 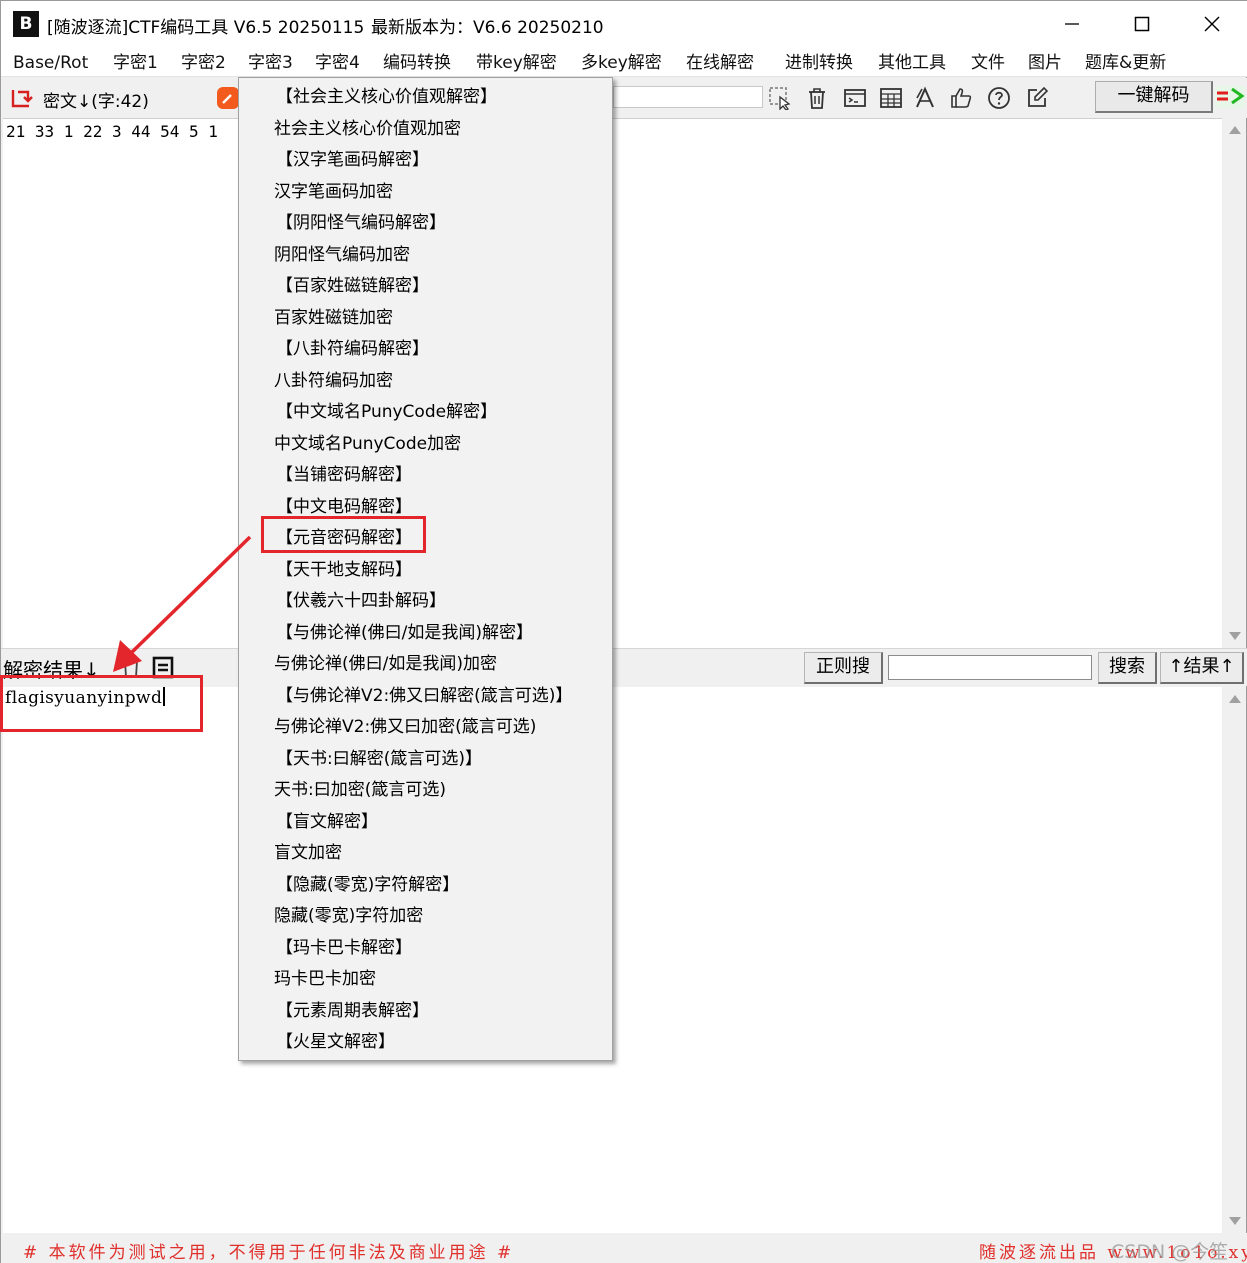 I want to click on edit-note-icon, so click(x=1037, y=98).